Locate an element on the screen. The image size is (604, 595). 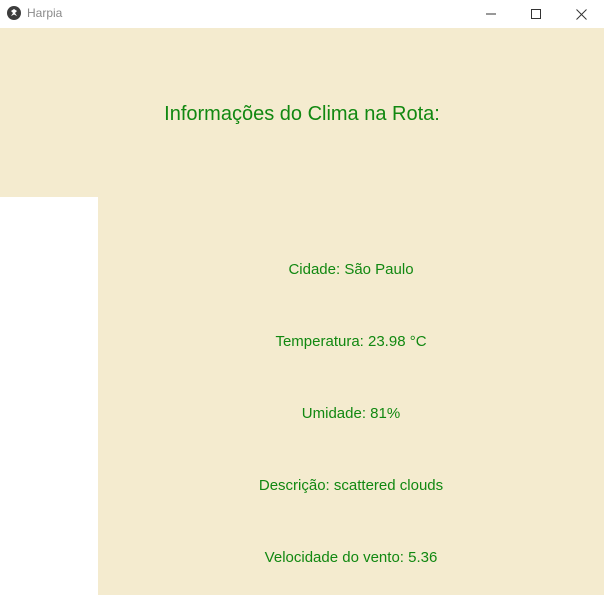
app-icon is located at coordinates (14, 13).